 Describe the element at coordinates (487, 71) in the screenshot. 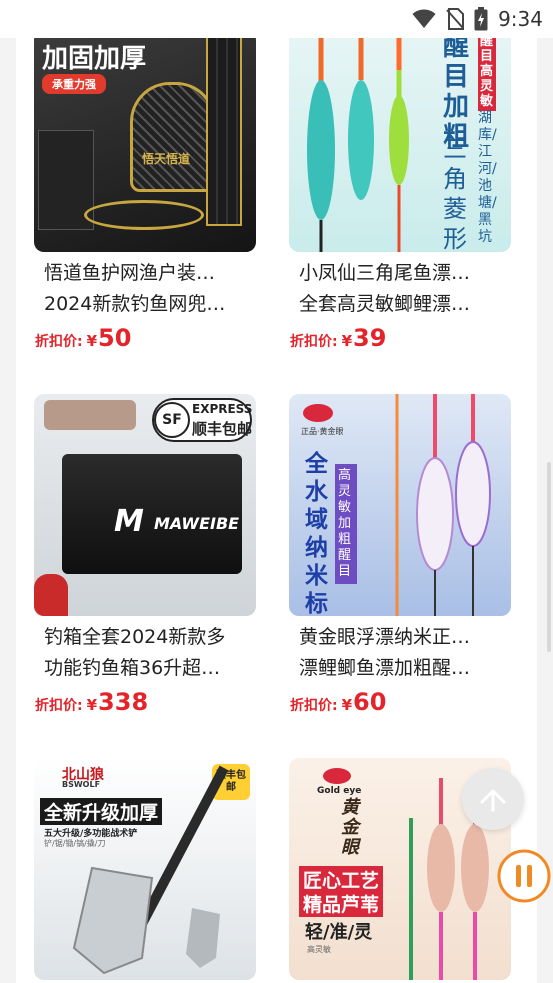

I see `image-side-label: 醒目高灵敏` at that location.